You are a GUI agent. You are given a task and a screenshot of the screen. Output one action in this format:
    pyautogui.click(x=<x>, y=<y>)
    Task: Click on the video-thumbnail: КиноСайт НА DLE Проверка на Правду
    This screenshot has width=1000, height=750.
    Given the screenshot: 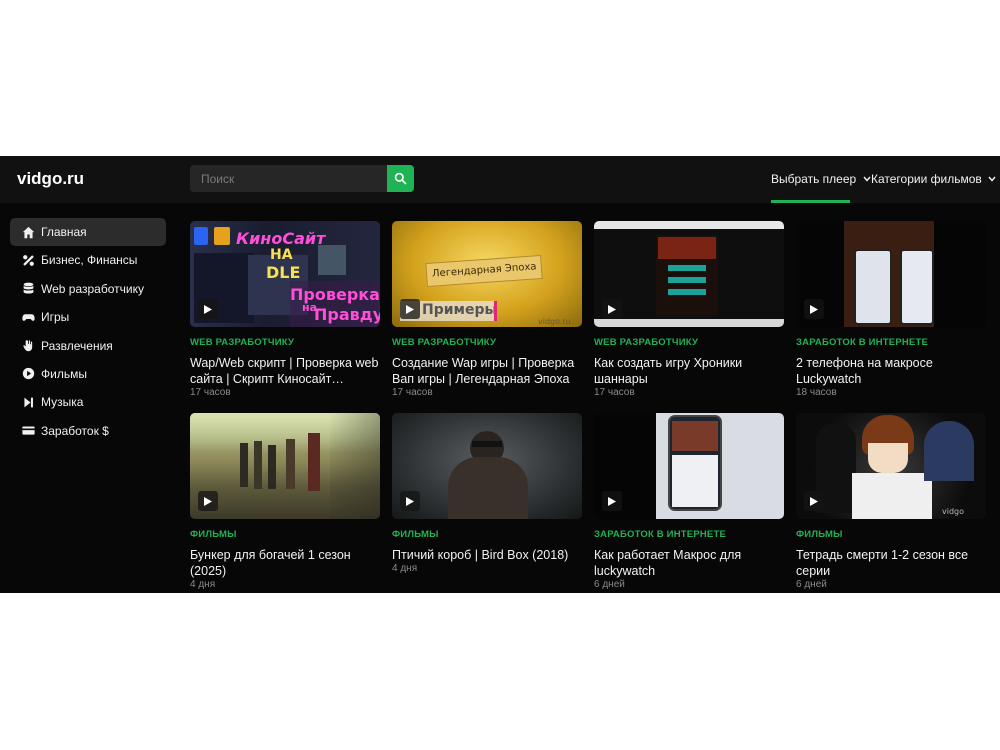 What is the action you would take?
    pyautogui.click(x=285, y=274)
    